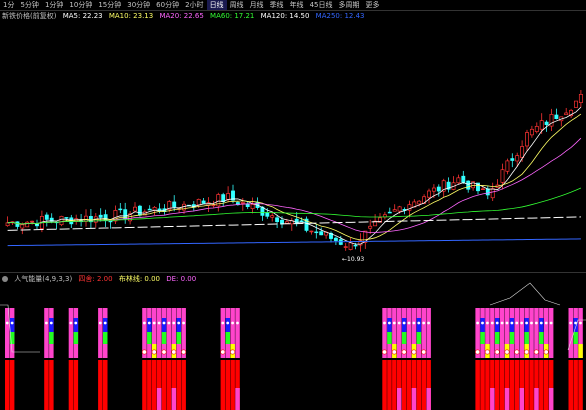 The width and height of the screenshot is (586, 410). I want to click on indicator-toggle-icon, so click(5, 279).